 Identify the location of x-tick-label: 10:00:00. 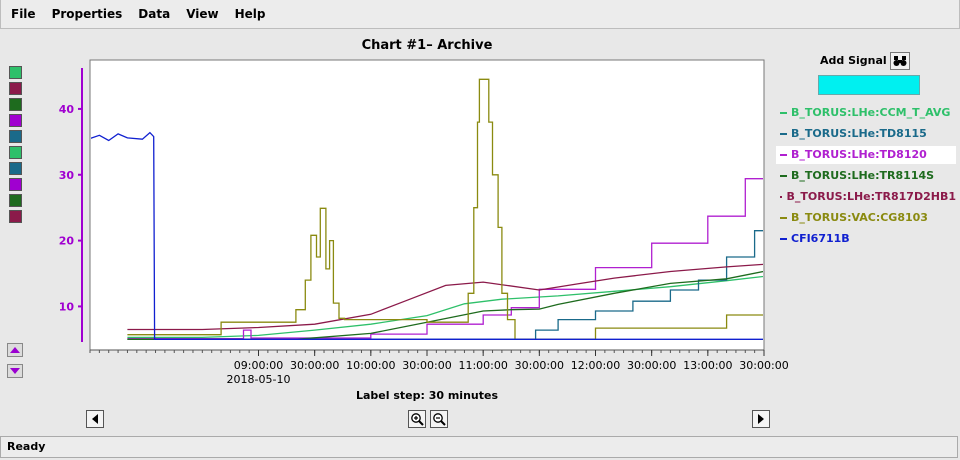
(370, 365).